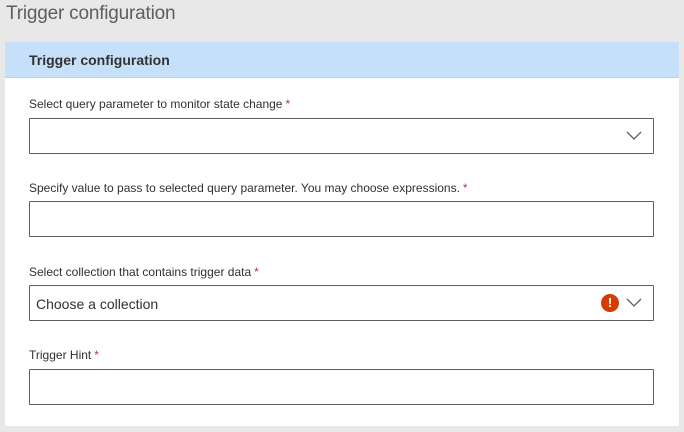  What do you see at coordinates (99, 60) in the screenshot?
I see `panel-header-title: Trigger configuration` at bounding box center [99, 60].